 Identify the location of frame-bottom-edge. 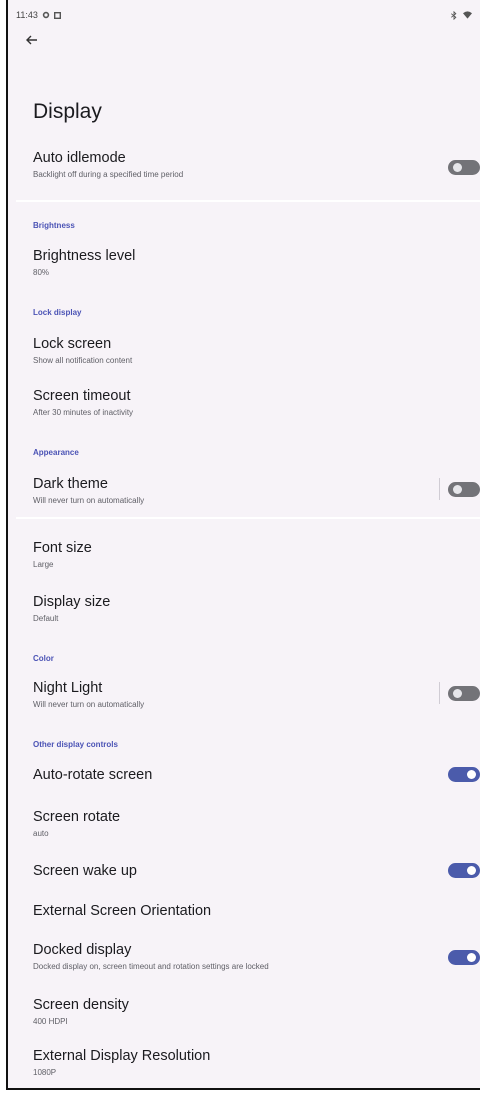
(243, 1094).